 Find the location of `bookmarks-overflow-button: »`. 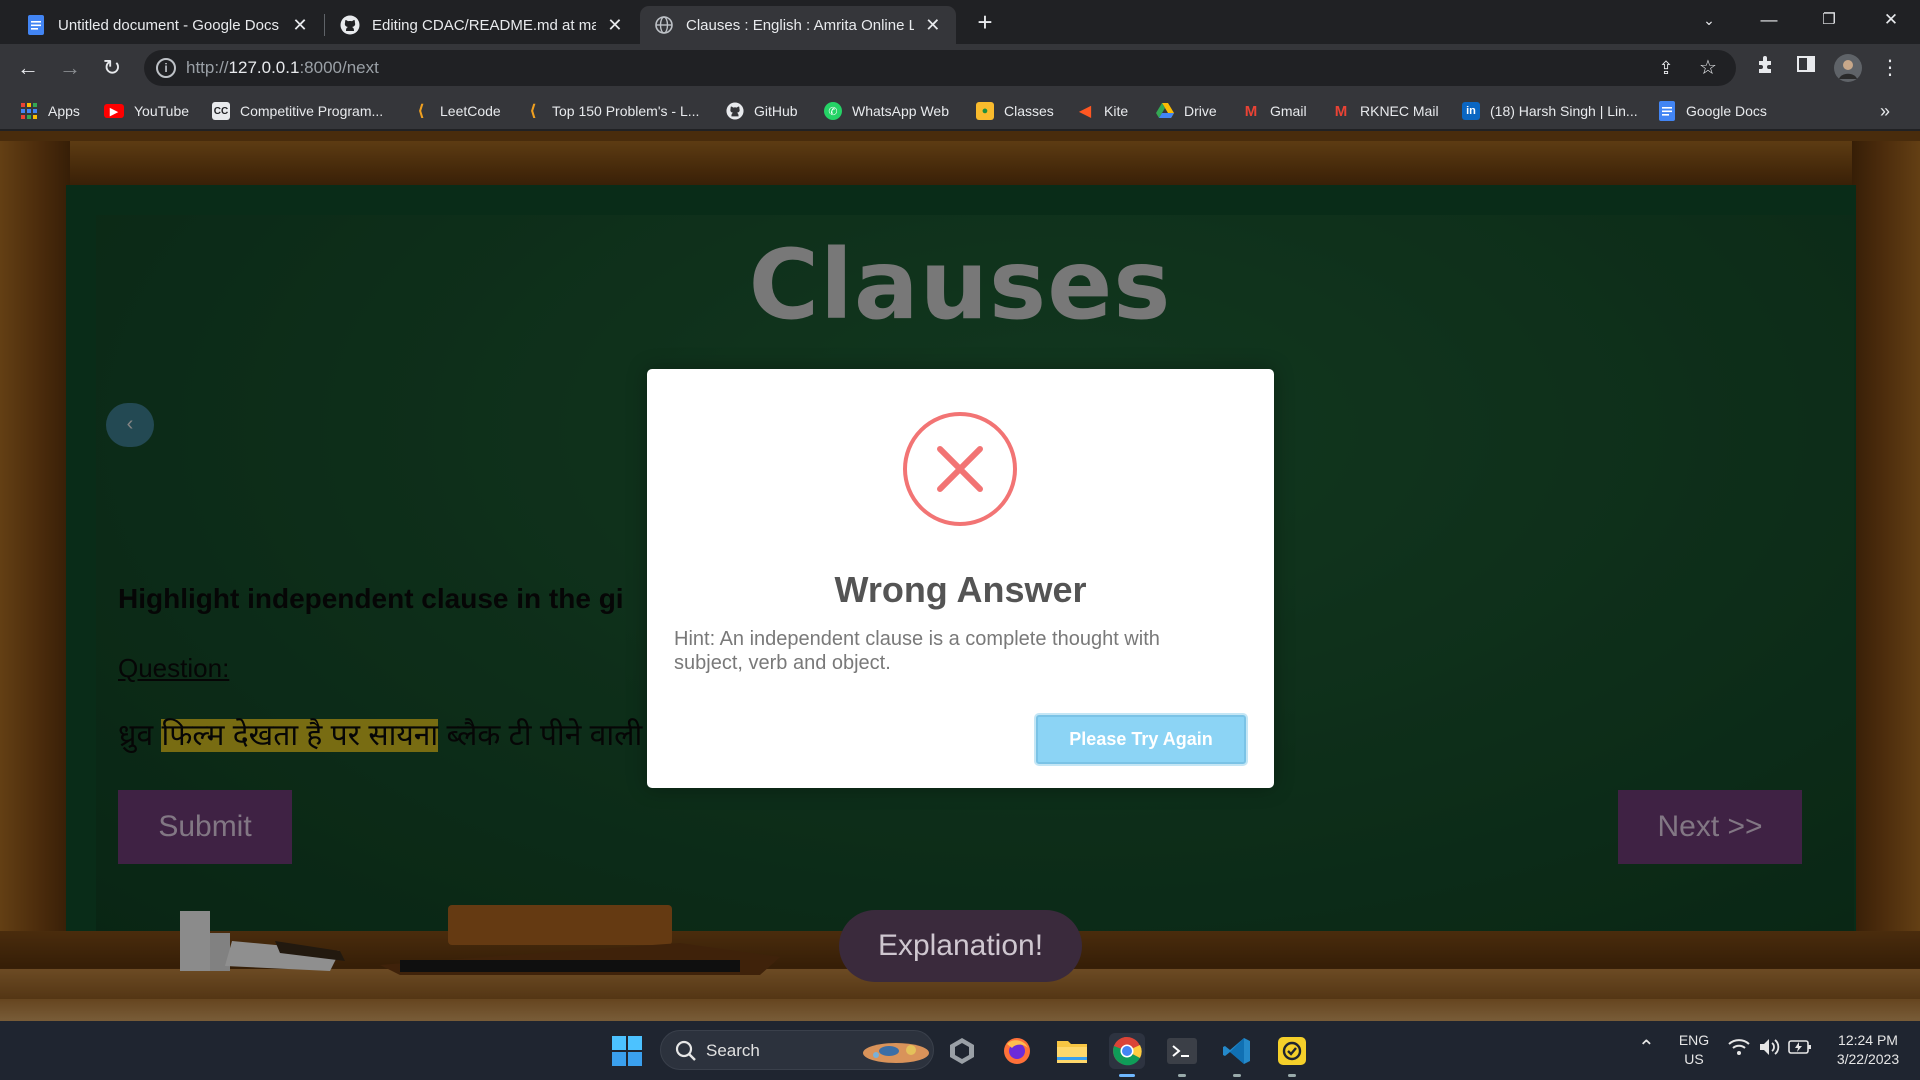

bookmarks-overflow-button: » is located at coordinates (1885, 111).